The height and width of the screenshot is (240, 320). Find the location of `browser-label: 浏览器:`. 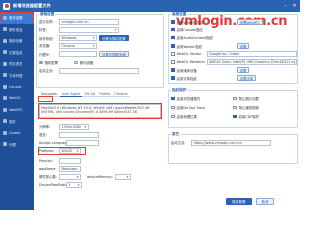

browser-label: 浏览器: is located at coordinates (45, 46).